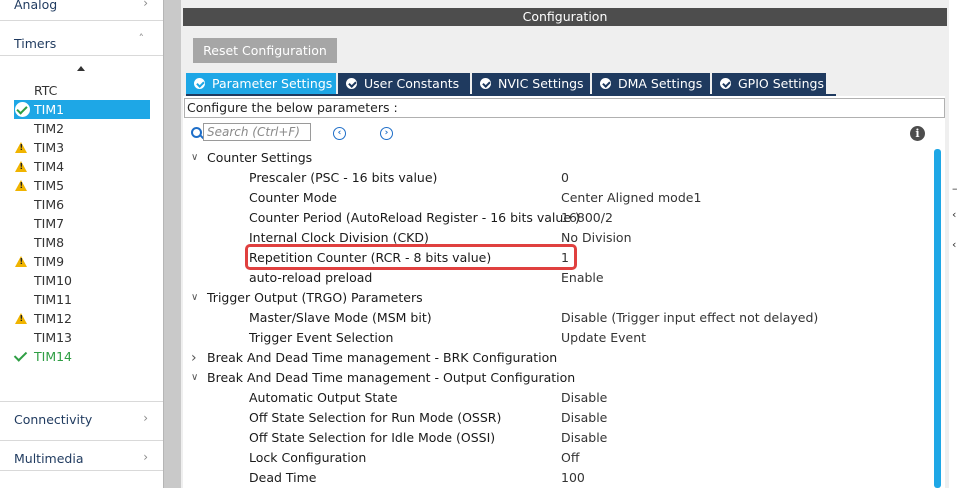 This screenshot has width=961, height=488. Describe the element at coordinates (81, 356) in the screenshot. I see `sidebar-item-tim14: TIM14` at that location.